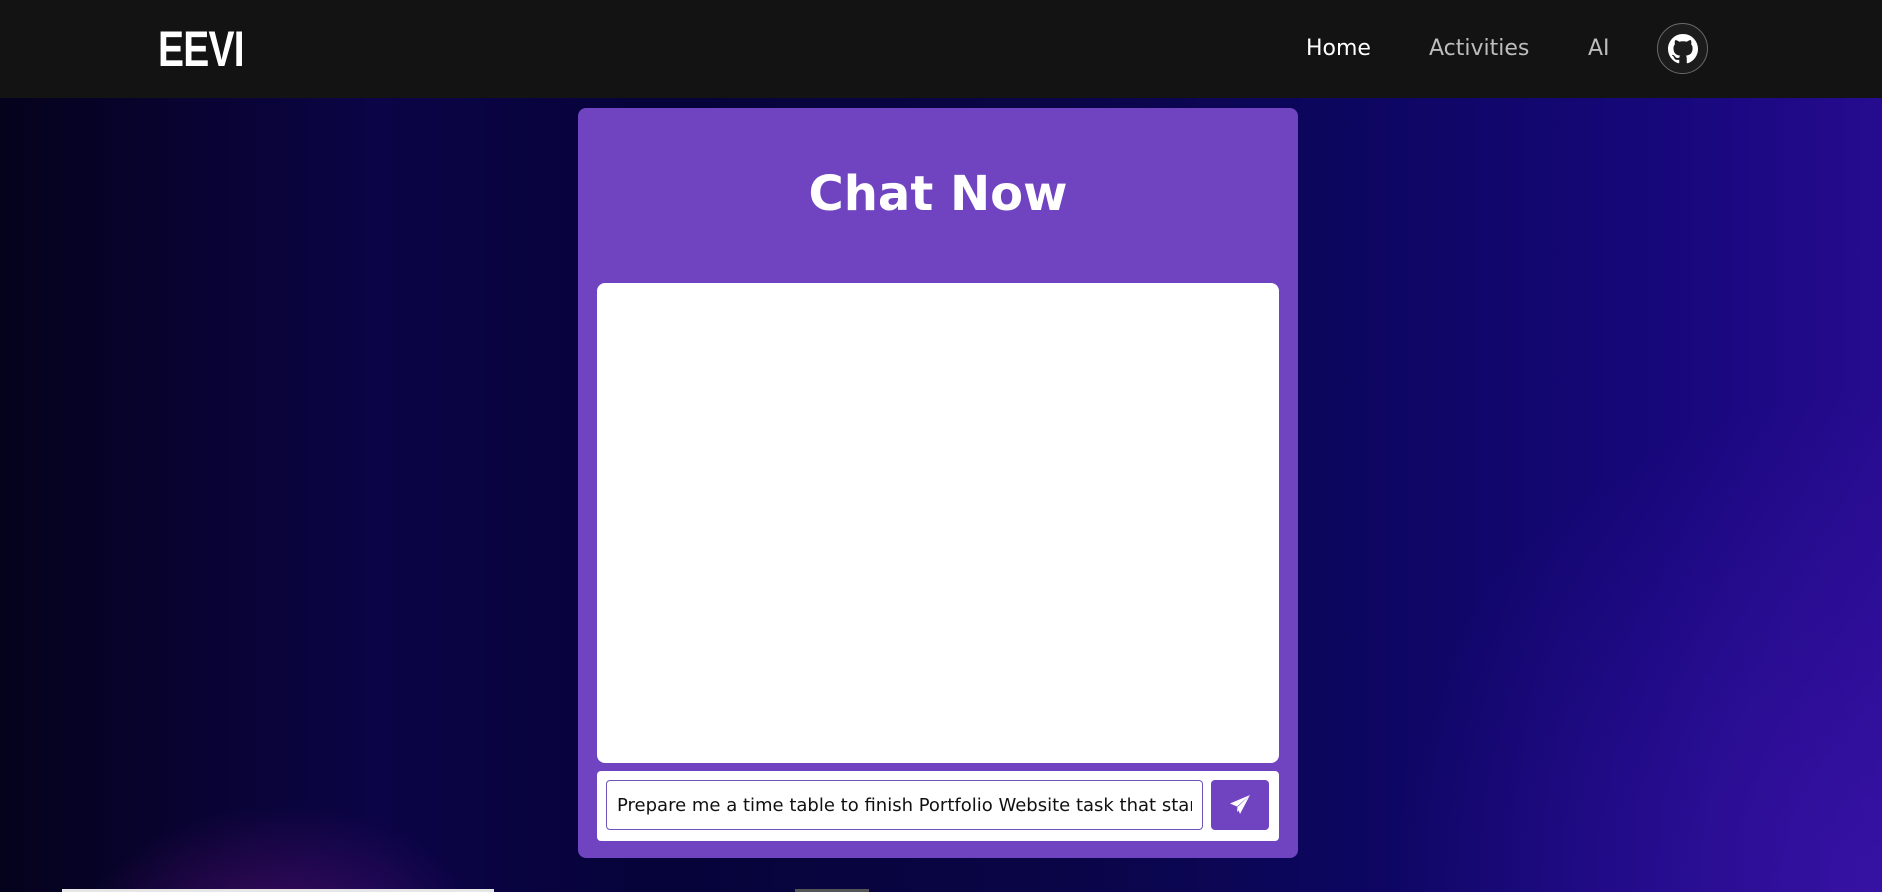  Describe the element at coordinates (938, 194) in the screenshot. I see `chat-title: Chat Now` at that location.